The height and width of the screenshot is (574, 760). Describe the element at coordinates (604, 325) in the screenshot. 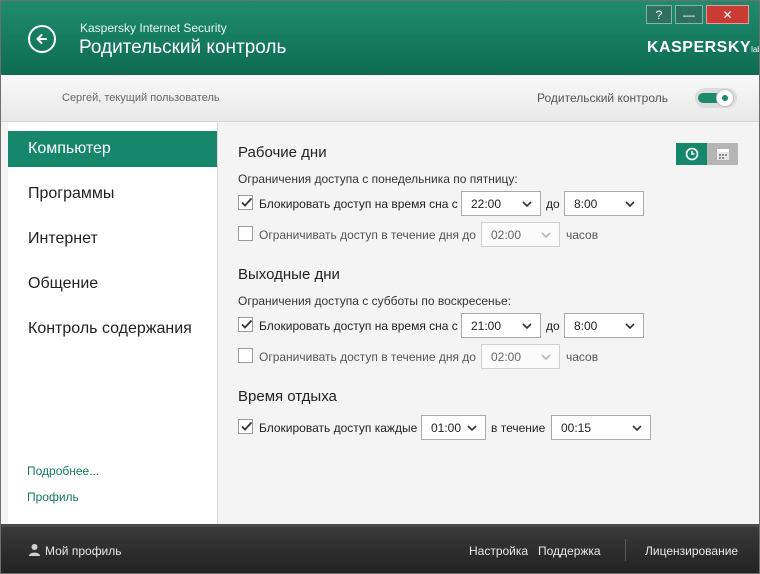

I see `weekend-sleep-to-select: 8:00` at that location.